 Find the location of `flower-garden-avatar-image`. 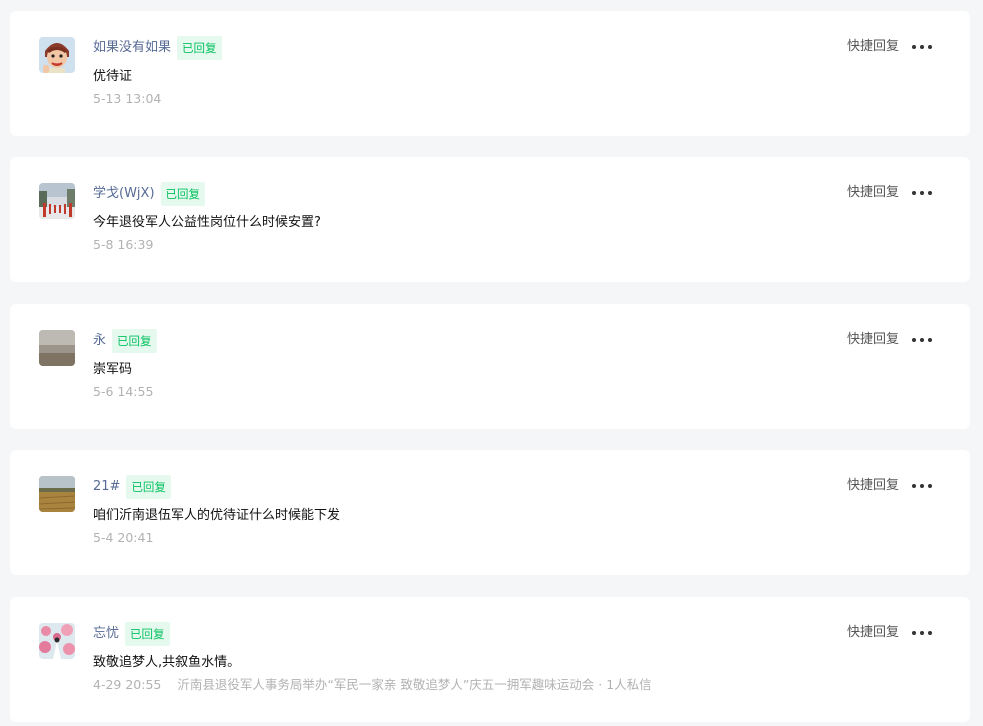

flower-garden-avatar-image is located at coordinates (57, 641).